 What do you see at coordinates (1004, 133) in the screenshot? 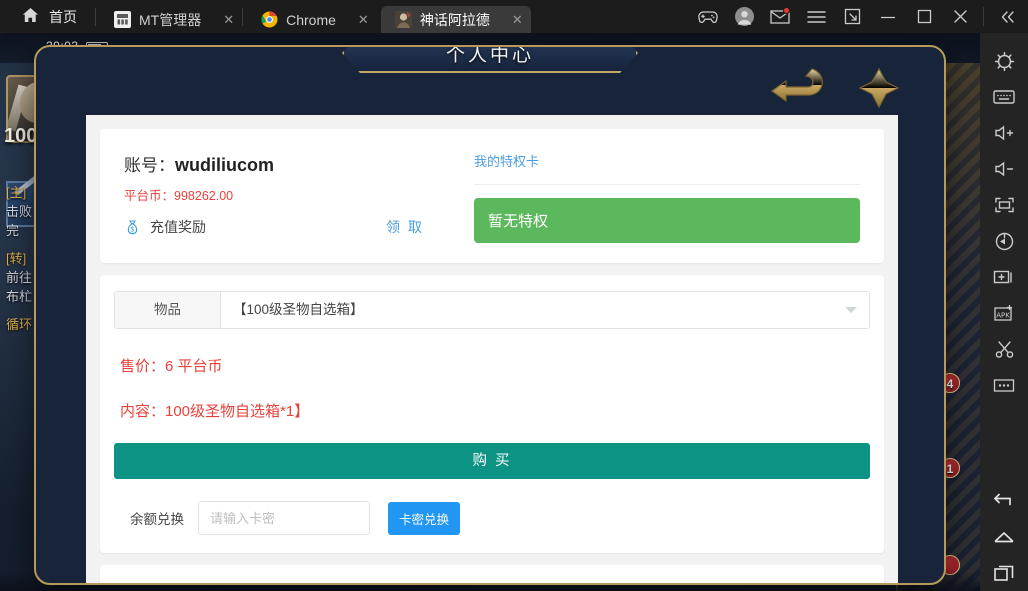
I see `volume-up-icon` at bounding box center [1004, 133].